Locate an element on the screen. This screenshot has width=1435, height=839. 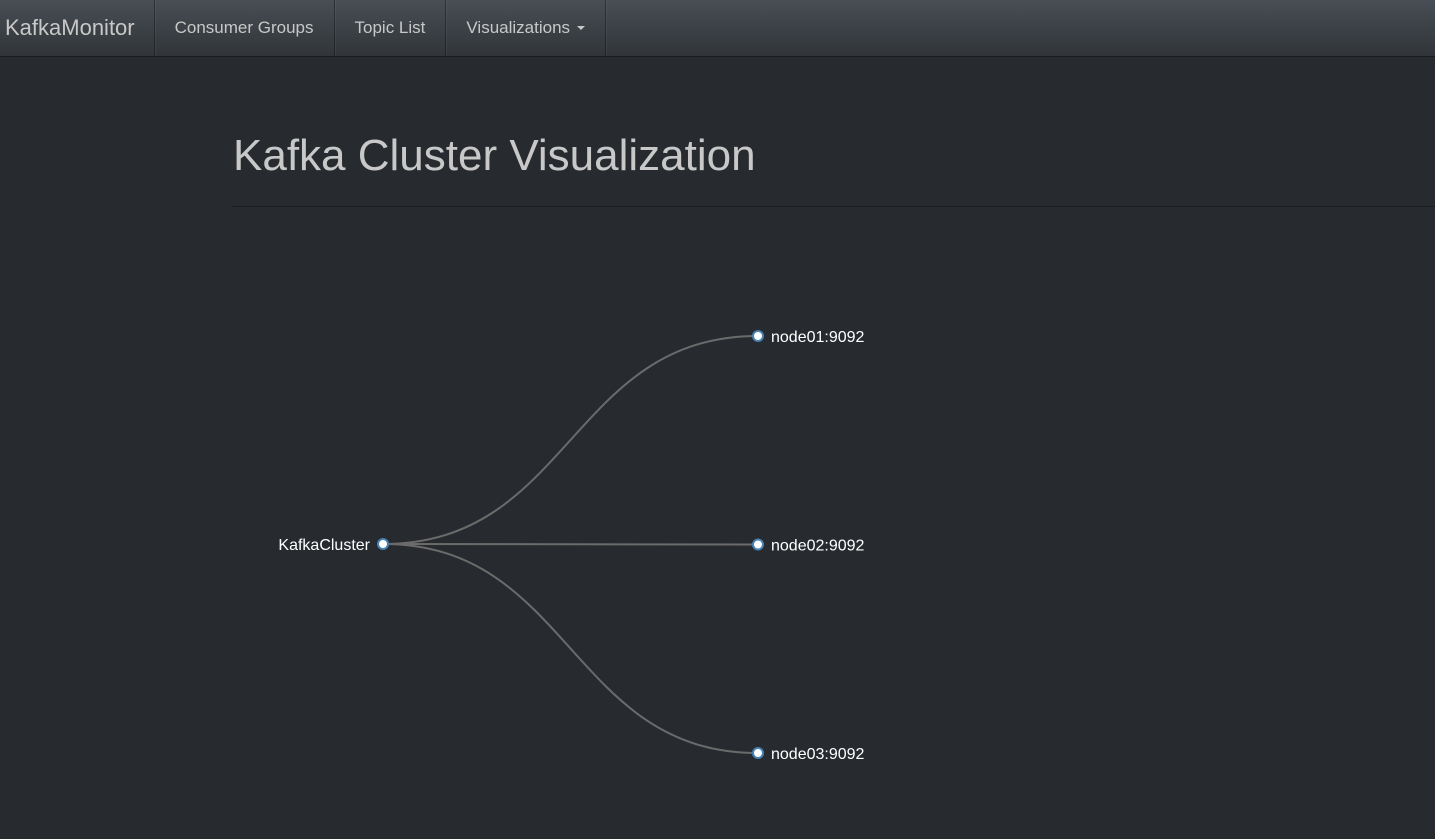
node-label: node01:9092 is located at coordinates (818, 337).